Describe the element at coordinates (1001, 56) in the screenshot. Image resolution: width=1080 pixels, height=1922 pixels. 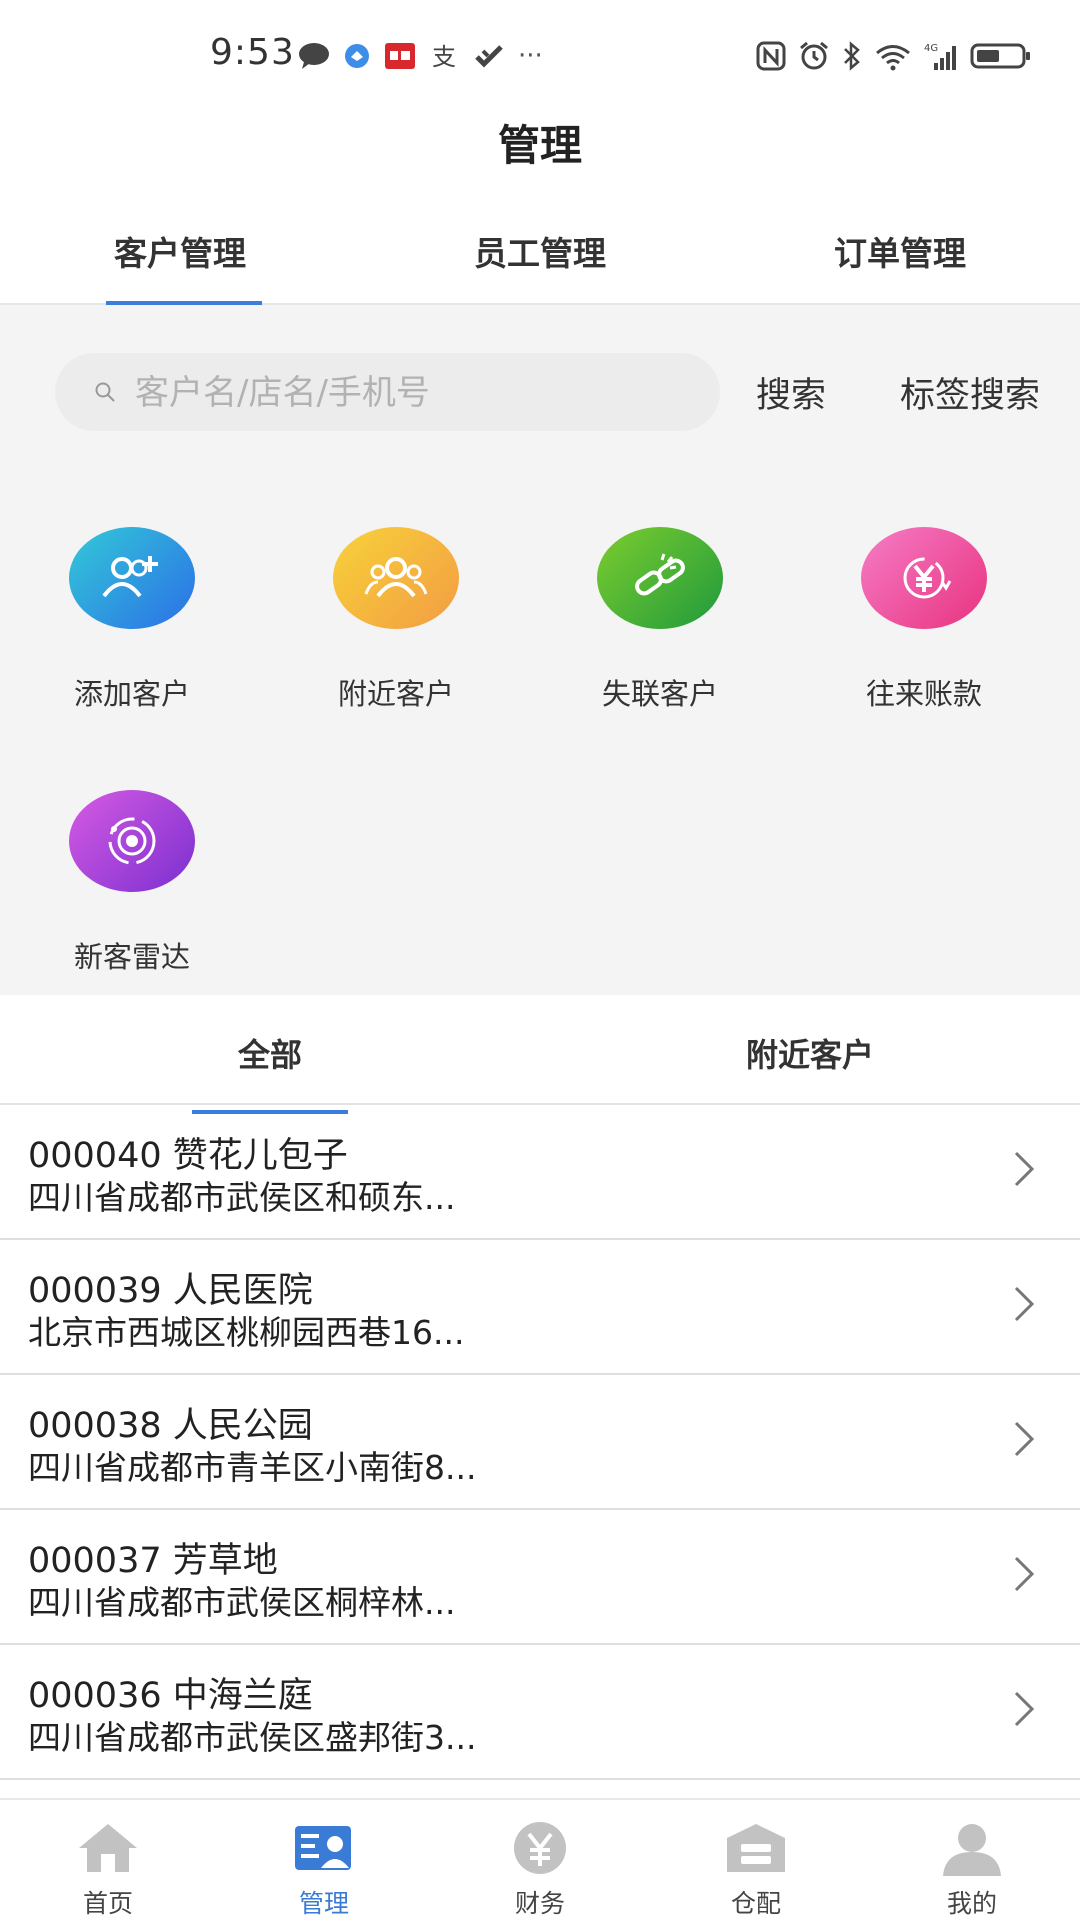
I see `battery-icon` at that location.